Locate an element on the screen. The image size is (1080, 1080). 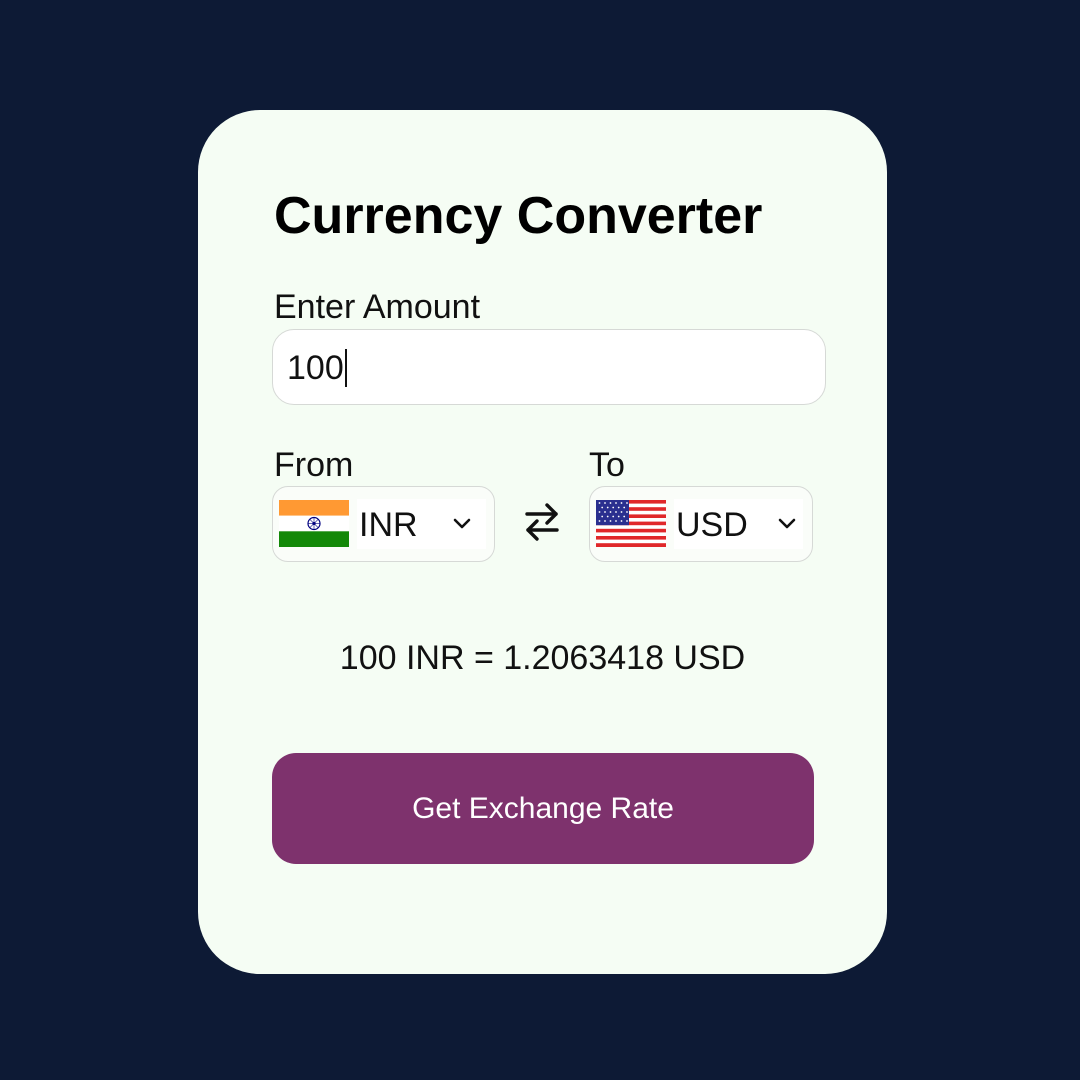
amount-value: 100 is located at coordinates (315, 368).